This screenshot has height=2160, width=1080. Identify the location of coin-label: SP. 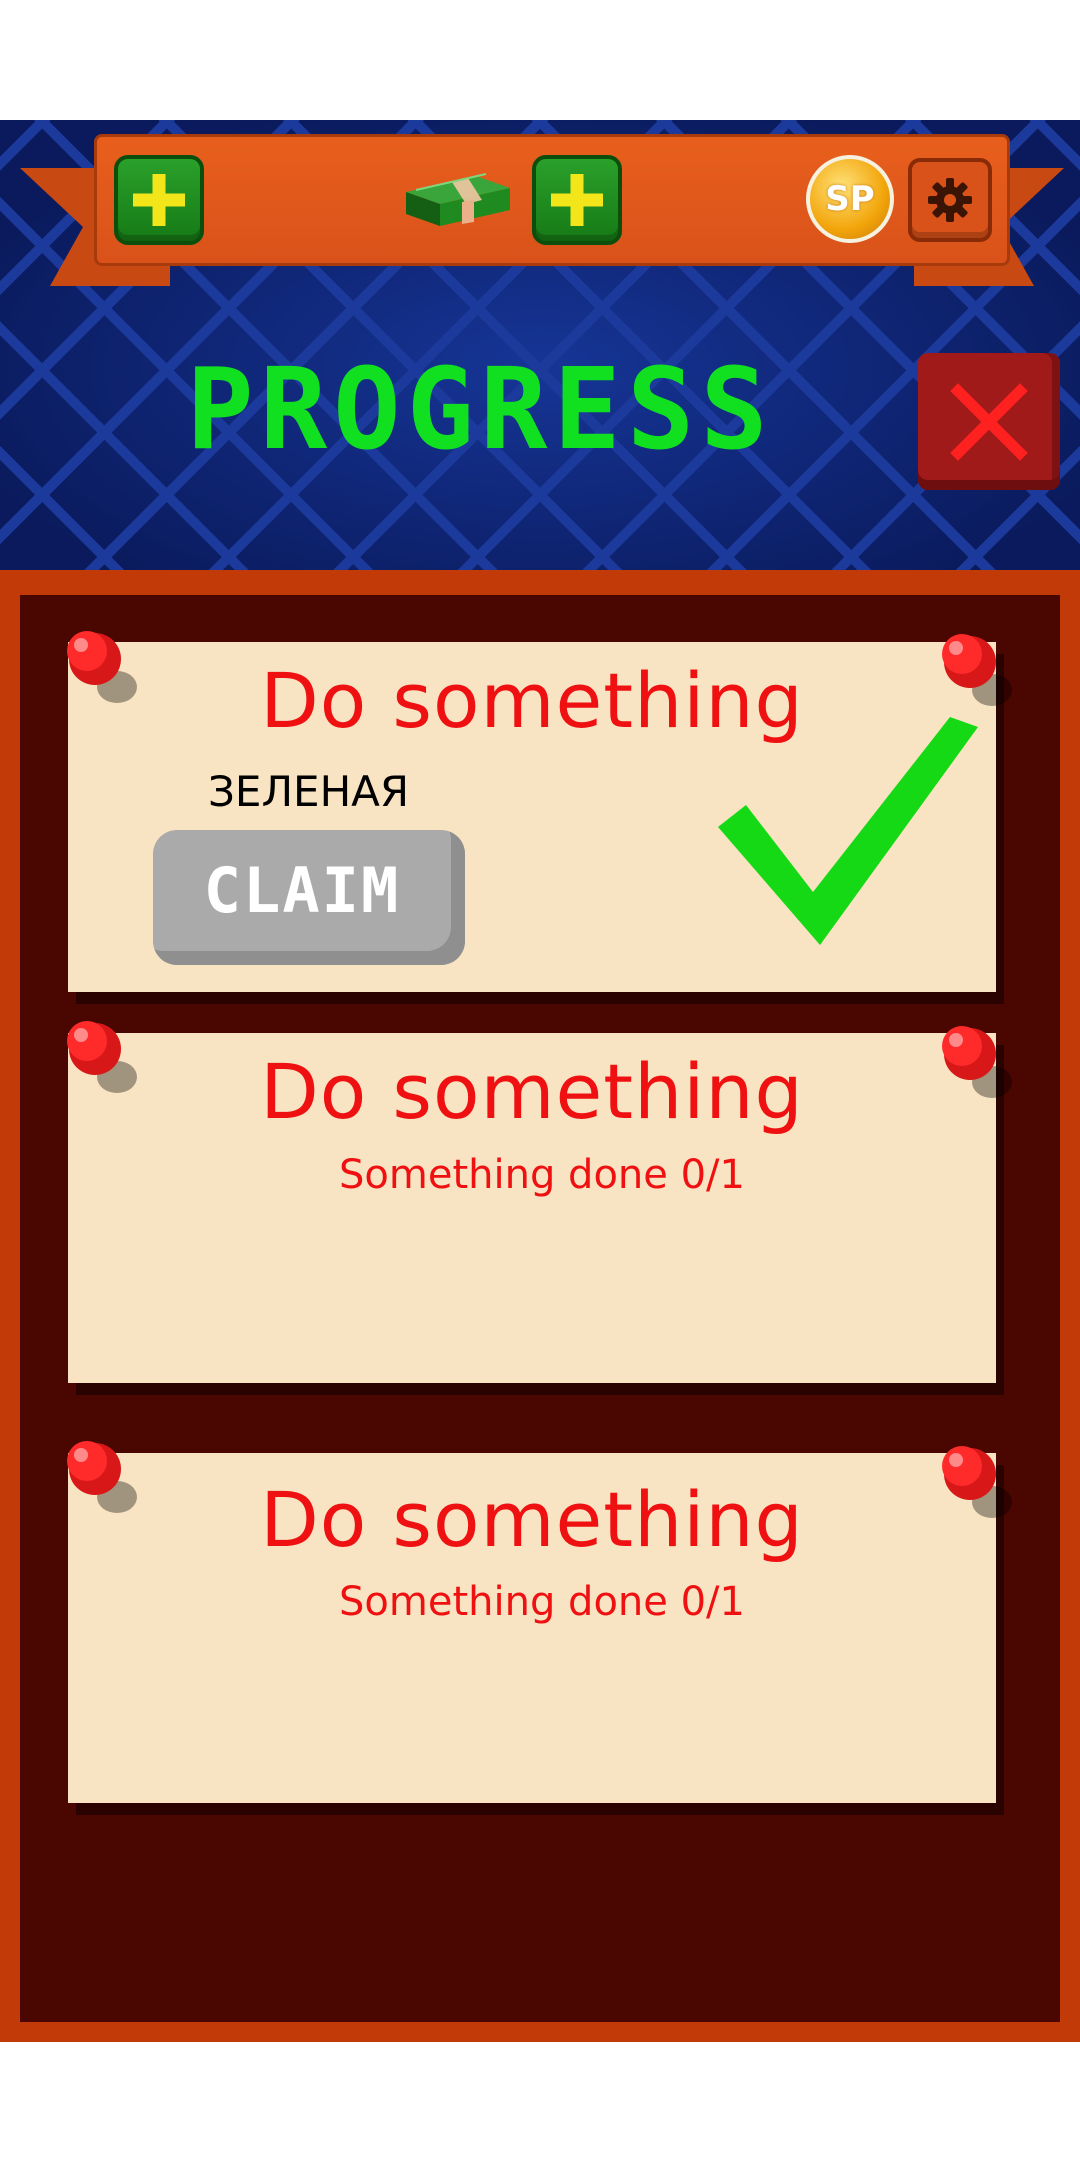
(850, 199).